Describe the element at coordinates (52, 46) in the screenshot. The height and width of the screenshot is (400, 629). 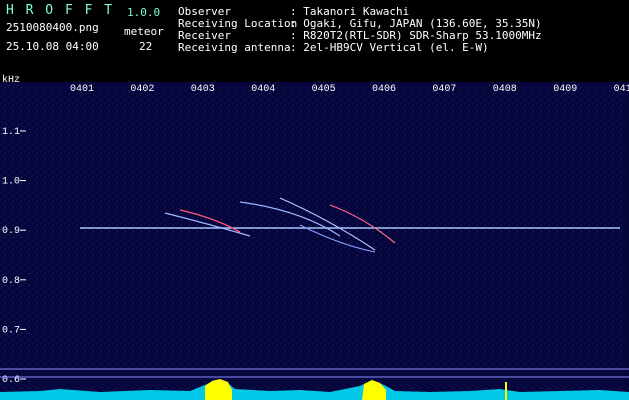
I see `file-datetime: 25.10.08 04:00` at that location.